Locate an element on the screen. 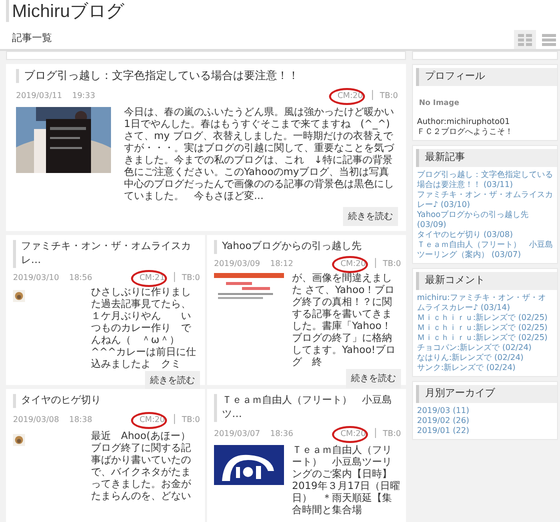 This screenshot has width=560, height=522. panel-heading: 最新記事 is located at coordinates (486, 158).